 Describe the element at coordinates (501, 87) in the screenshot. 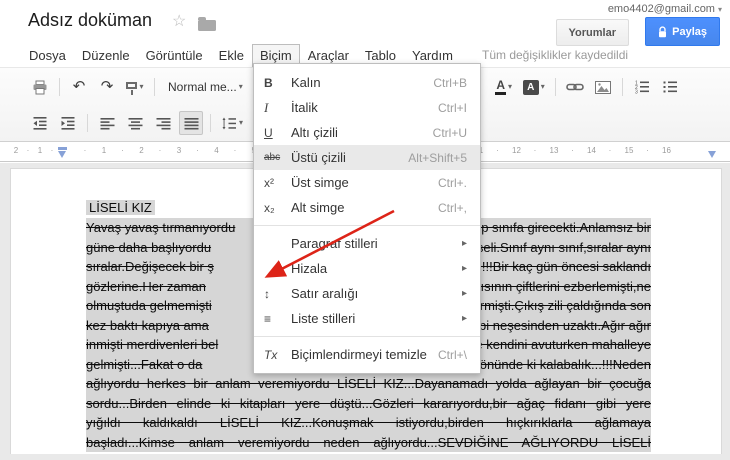

I see `text-color-icon: A` at that location.